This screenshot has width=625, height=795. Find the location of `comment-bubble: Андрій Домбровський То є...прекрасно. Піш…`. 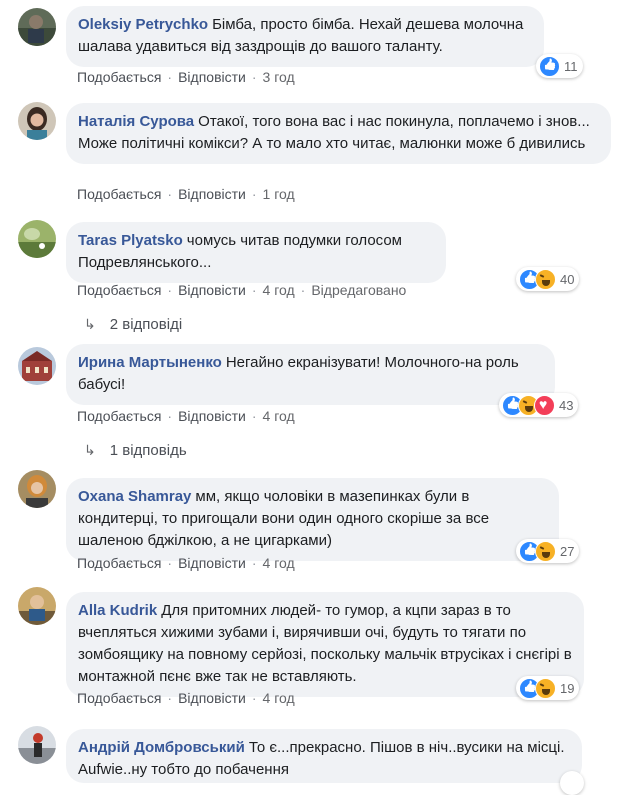

comment-bubble: Андрій Домбровський То є...прекрасно. Піш… is located at coordinates (324, 756).